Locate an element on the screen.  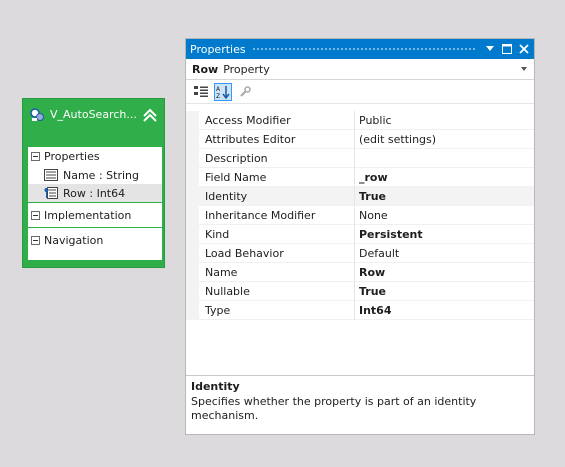
property-row: Nullable True is located at coordinates (360, 291).